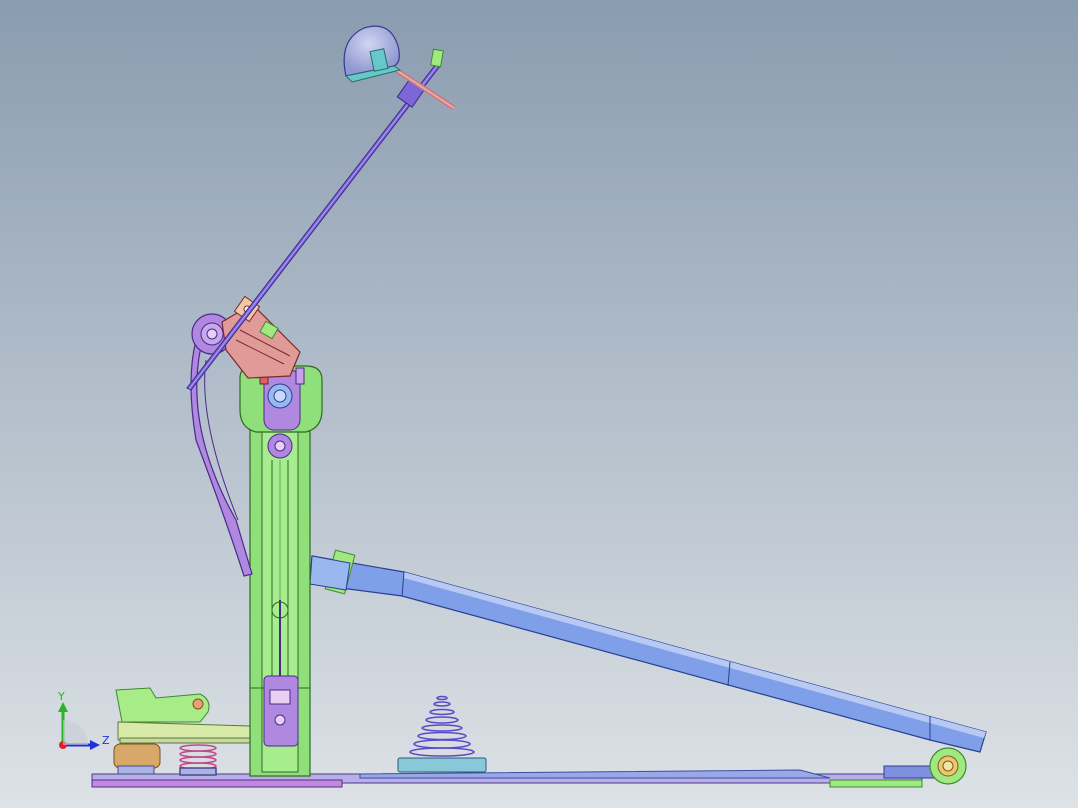 The image size is (1078, 808). I want to click on wood-block, so click(137, 759).